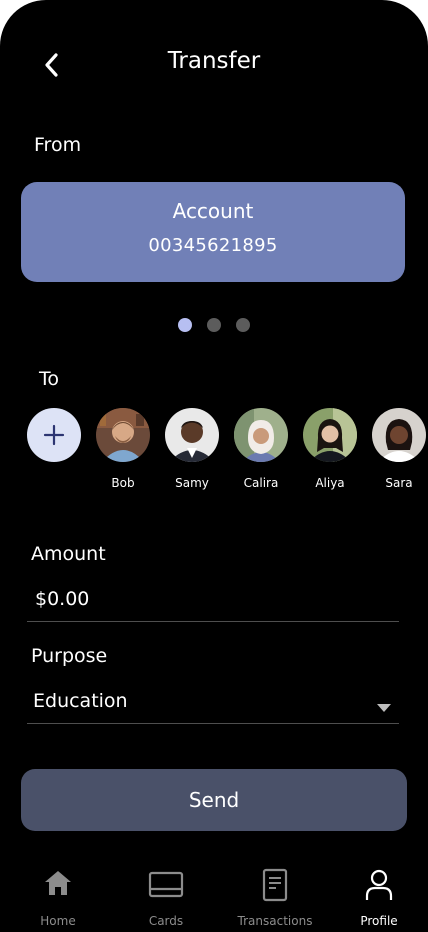 The width and height of the screenshot is (428, 932). I want to click on add-contact-circle, so click(54, 435).